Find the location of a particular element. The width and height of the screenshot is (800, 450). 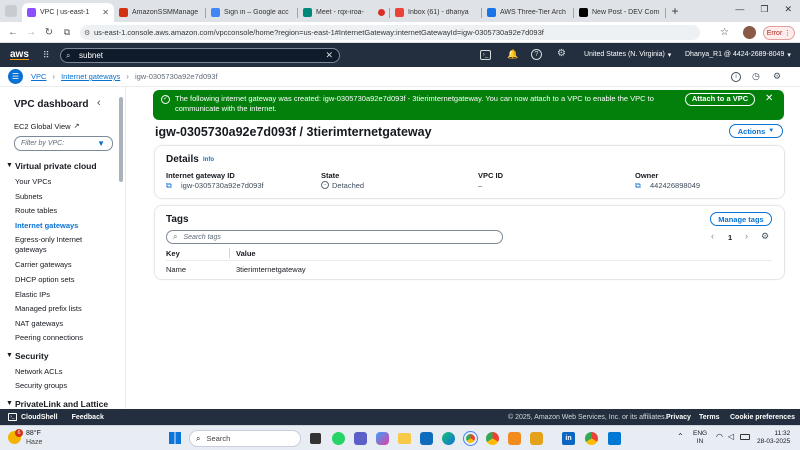

sidebar-item-dhcp-option-sets: DHCP option sets is located at coordinates (44, 279).